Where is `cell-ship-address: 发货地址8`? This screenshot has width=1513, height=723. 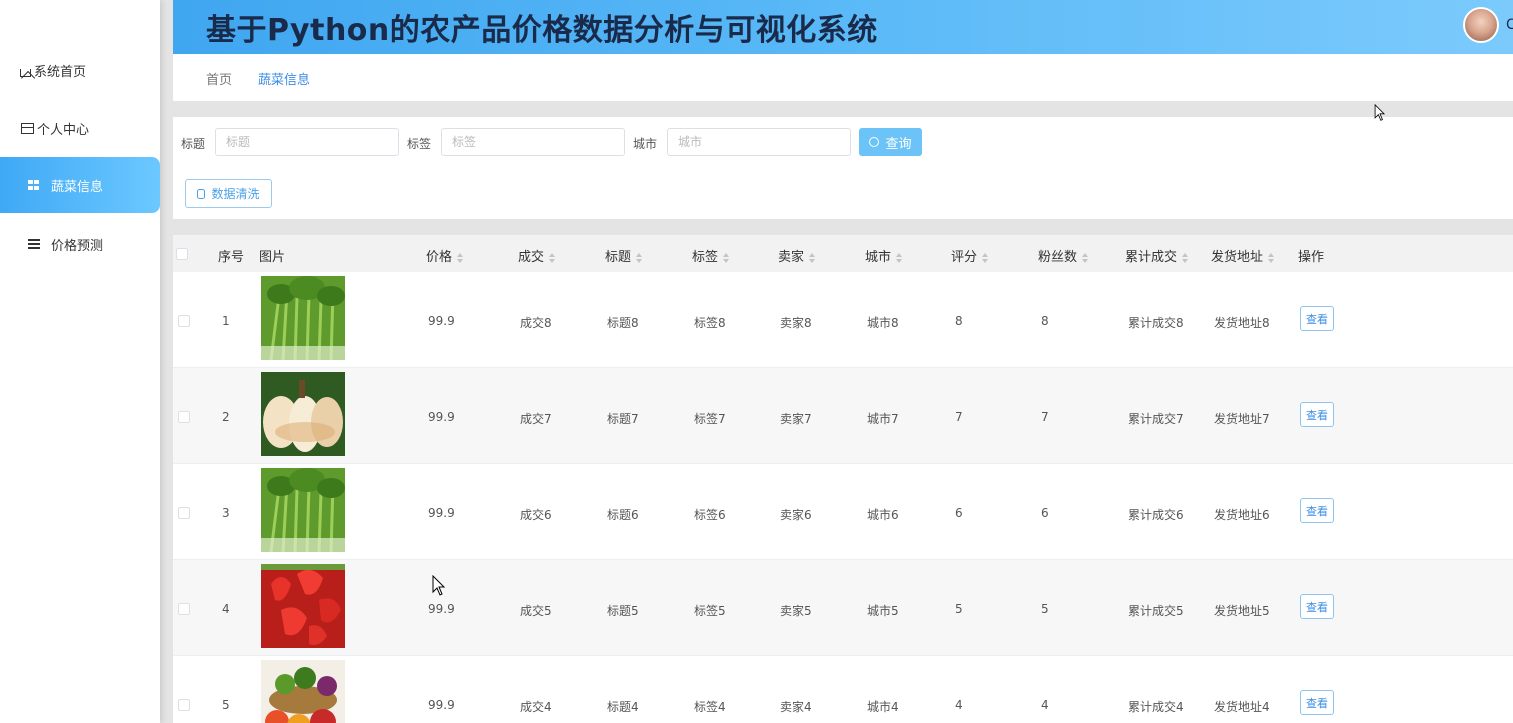
cell-ship-address: 发货地址8 is located at coordinates (1242, 323).